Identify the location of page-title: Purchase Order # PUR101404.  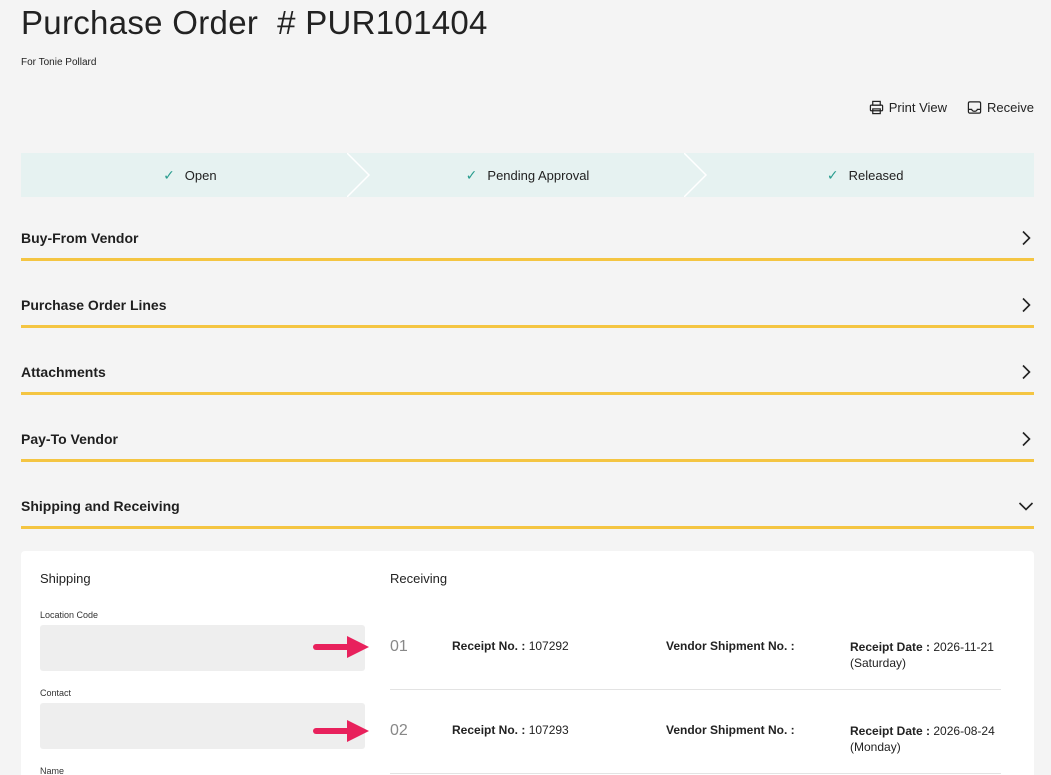
(254, 22).